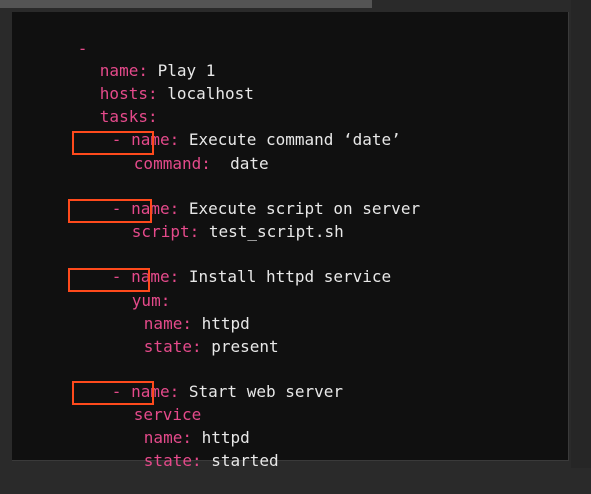  I want to click on highlight-yum, so click(109, 280).